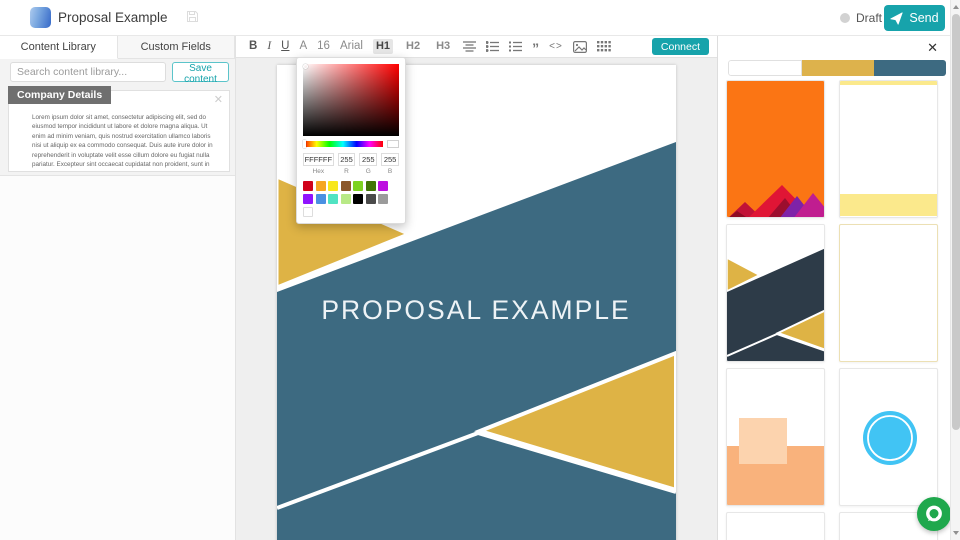  What do you see at coordinates (351, 100) in the screenshot?
I see `saturation-area` at bounding box center [351, 100].